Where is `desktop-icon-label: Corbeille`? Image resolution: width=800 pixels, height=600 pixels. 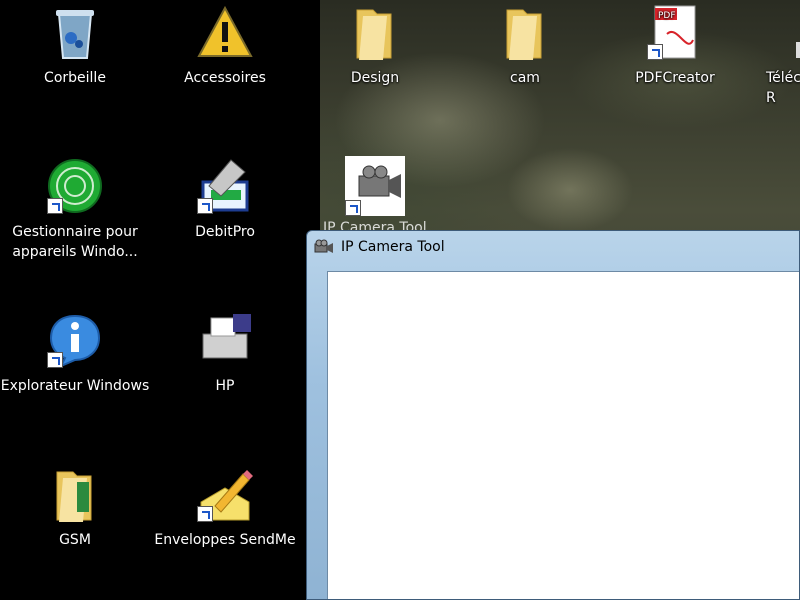
desktop-icon-label: Corbeille is located at coordinates (75, 78).